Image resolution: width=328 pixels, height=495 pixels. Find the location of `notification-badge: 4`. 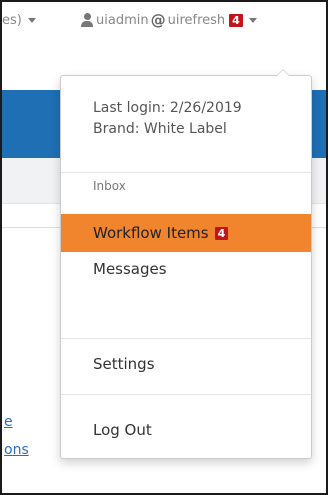

notification-badge: 4 is located at coordinates (236, 20).